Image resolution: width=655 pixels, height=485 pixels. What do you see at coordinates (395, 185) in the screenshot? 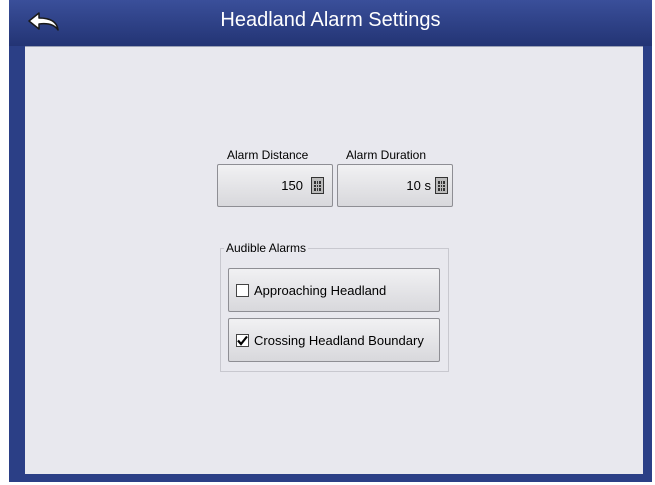
I see `alarm-duration-button: 10 s` at bounding box center [395, 185].